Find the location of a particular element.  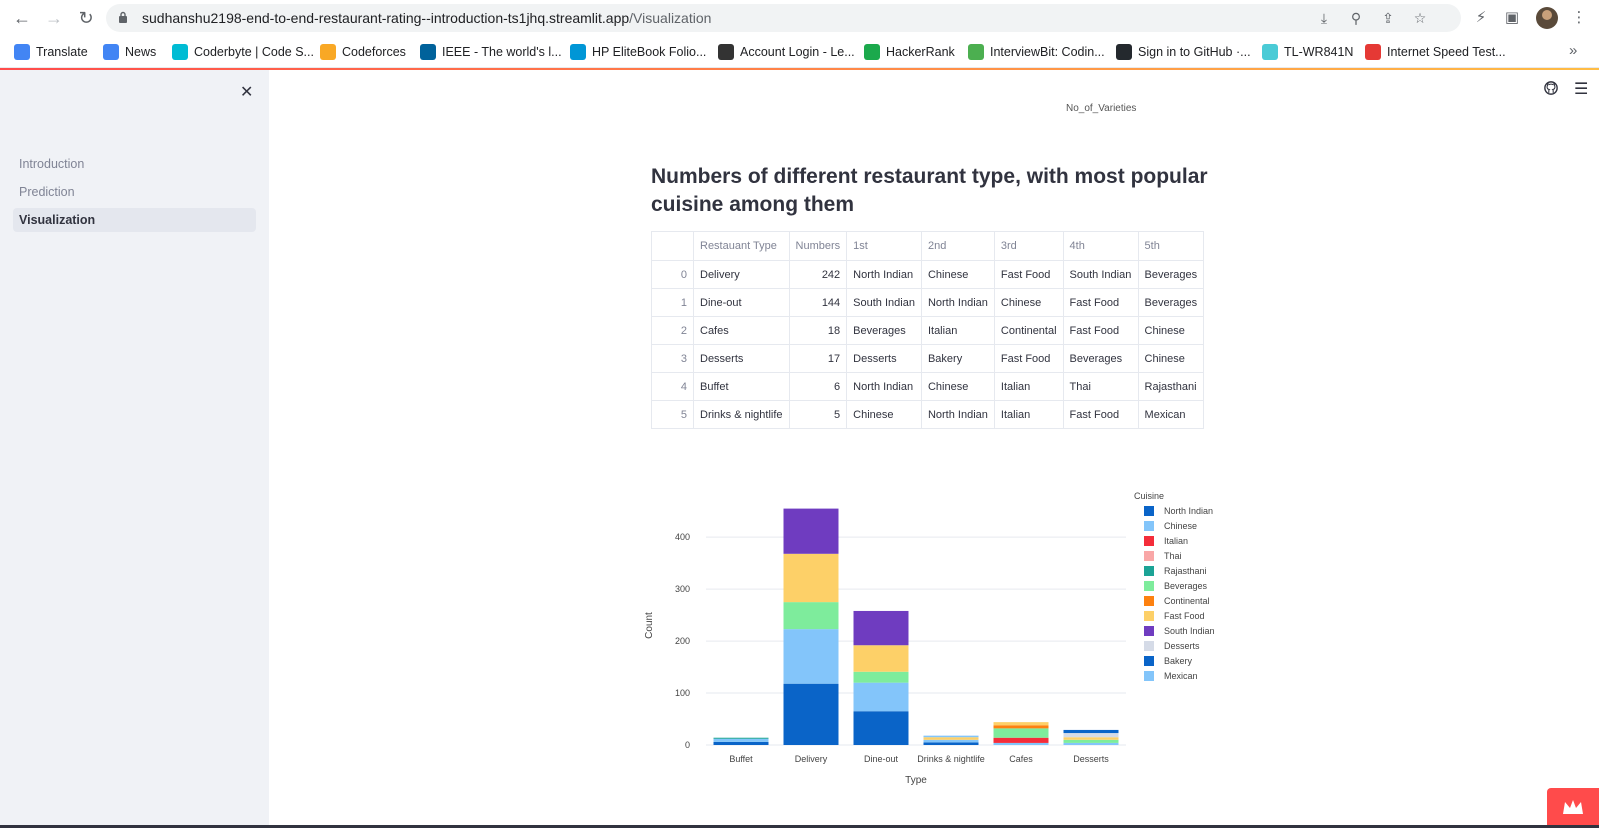

bookmark-item: News is located at coordinates (129, 52).